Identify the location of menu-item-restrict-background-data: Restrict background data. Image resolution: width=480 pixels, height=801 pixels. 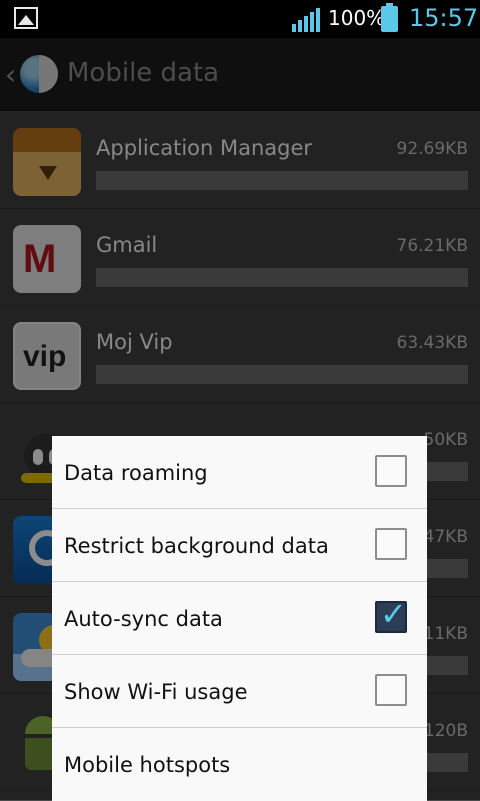
(239, 546).